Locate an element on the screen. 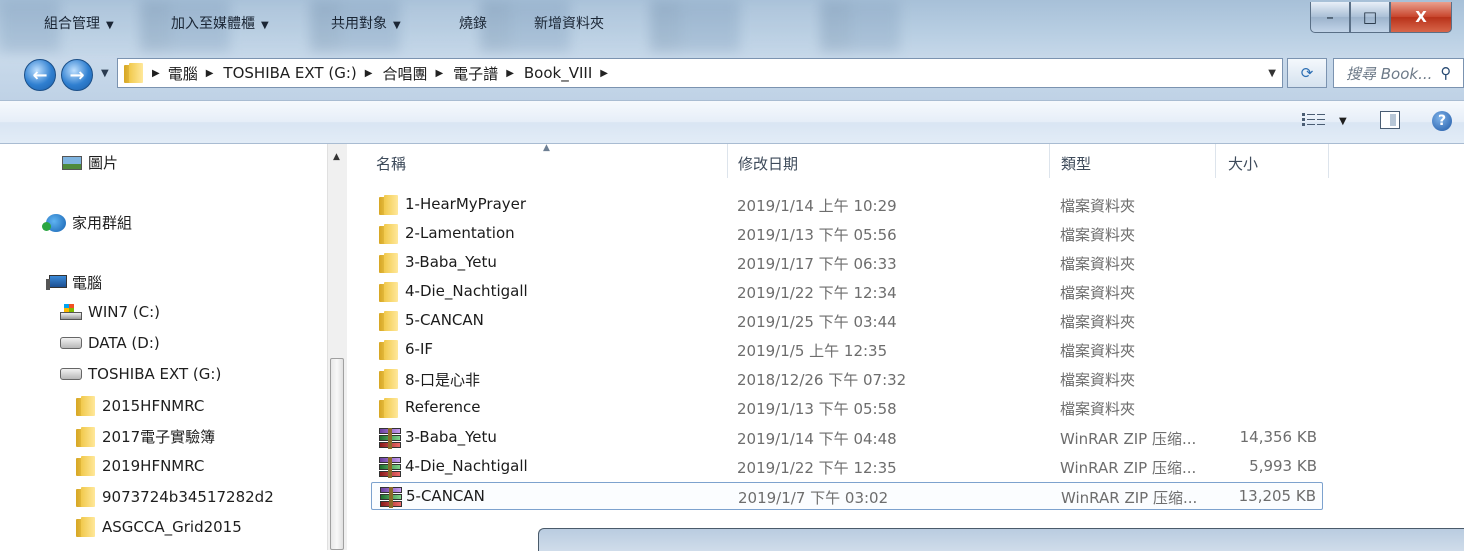  back-button: ← is located at coordinates (40, 75).